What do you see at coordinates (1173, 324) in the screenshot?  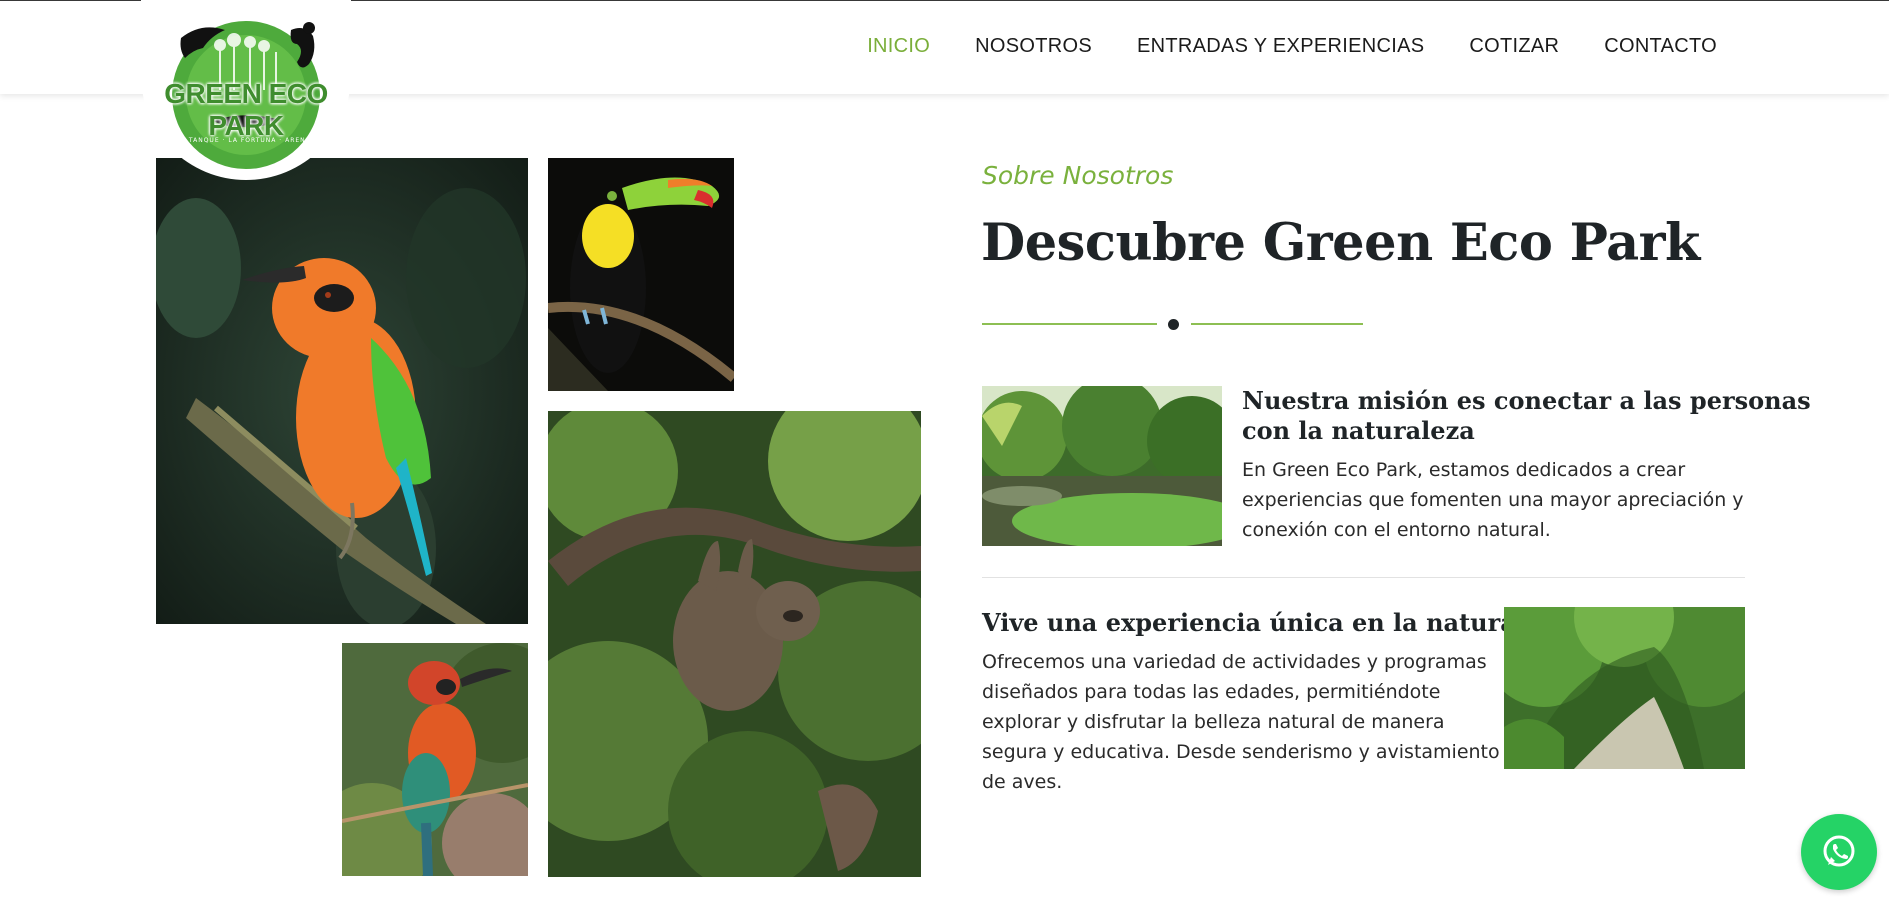 I see `divider-dot` at bounding box center [1173, 324].